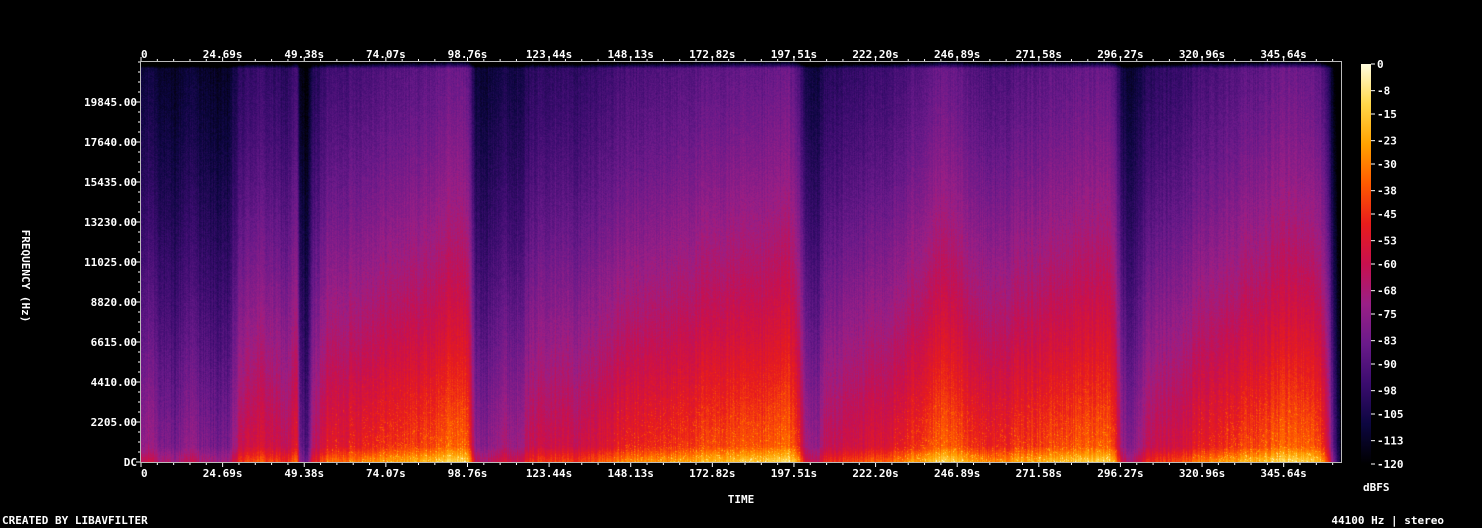 This screenshot has width=1482, height=528. I want to click on colorbar-tick-label: -53, so click(1387, 241).